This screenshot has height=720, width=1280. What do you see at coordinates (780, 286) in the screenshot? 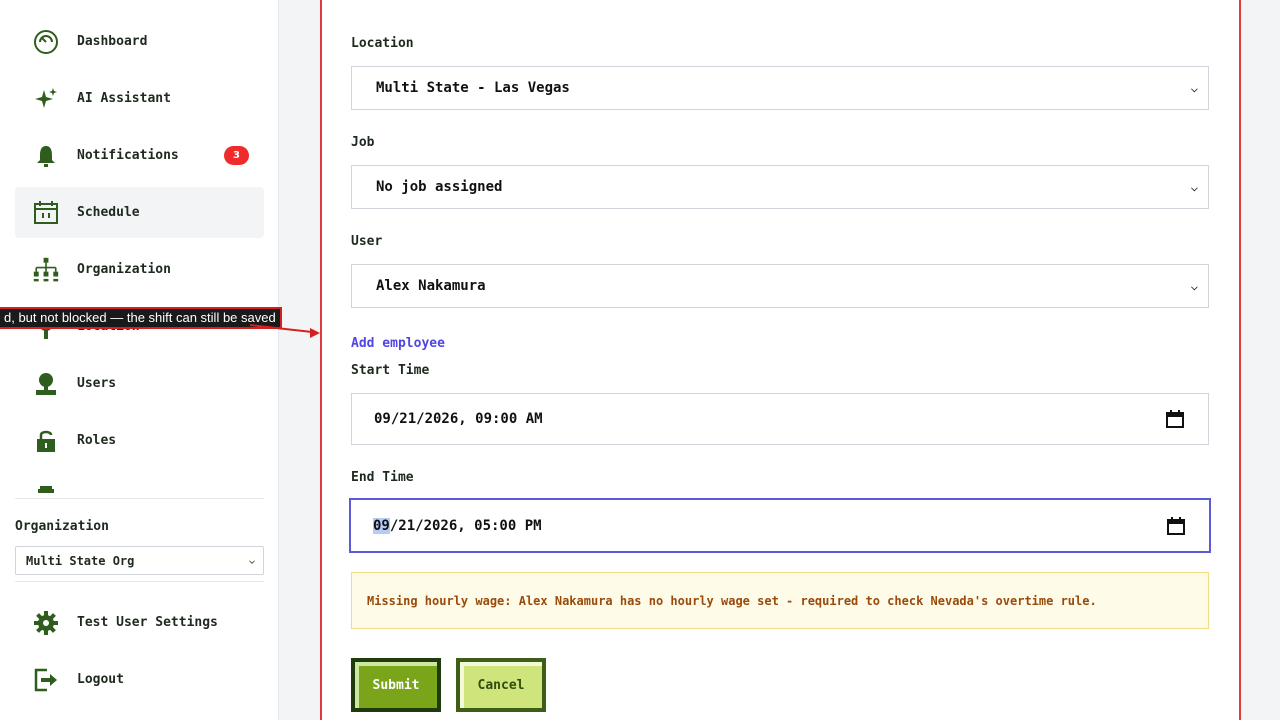
I see `user-select: Alex Nakamura ⌵` at bounding box center [780, 286].